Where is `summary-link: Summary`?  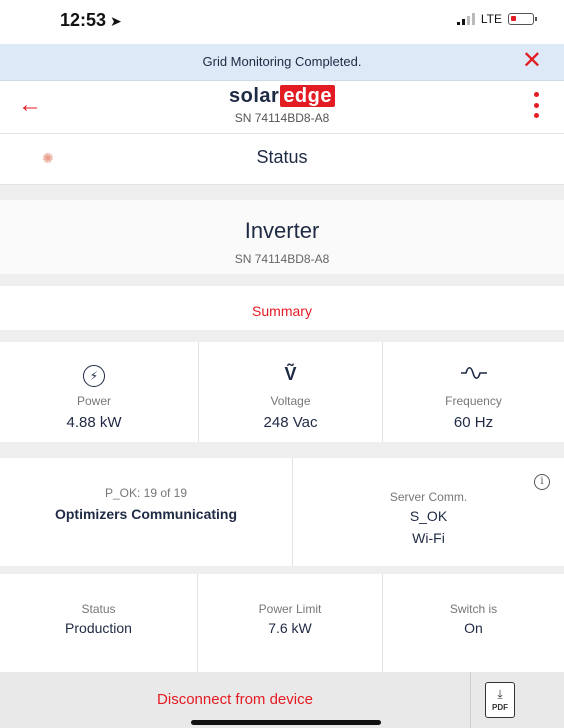
summary-link: Summary is located at coordinates (282, 311).